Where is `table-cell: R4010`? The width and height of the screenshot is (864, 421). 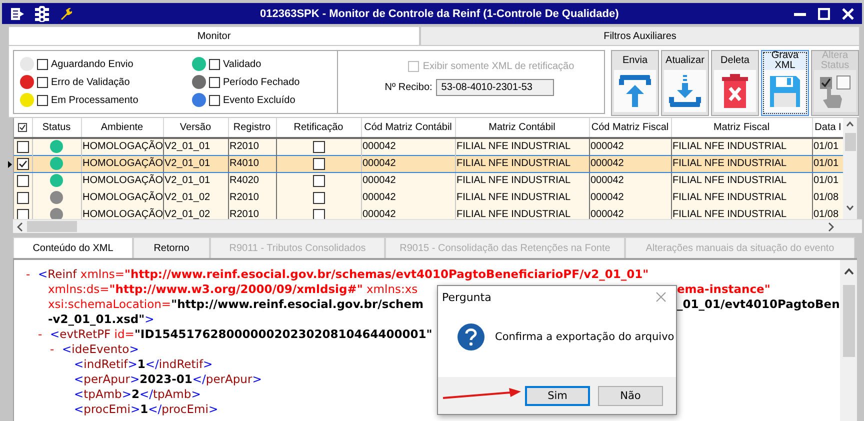 table-cell: R4010 is located at coordinates (244, 163).